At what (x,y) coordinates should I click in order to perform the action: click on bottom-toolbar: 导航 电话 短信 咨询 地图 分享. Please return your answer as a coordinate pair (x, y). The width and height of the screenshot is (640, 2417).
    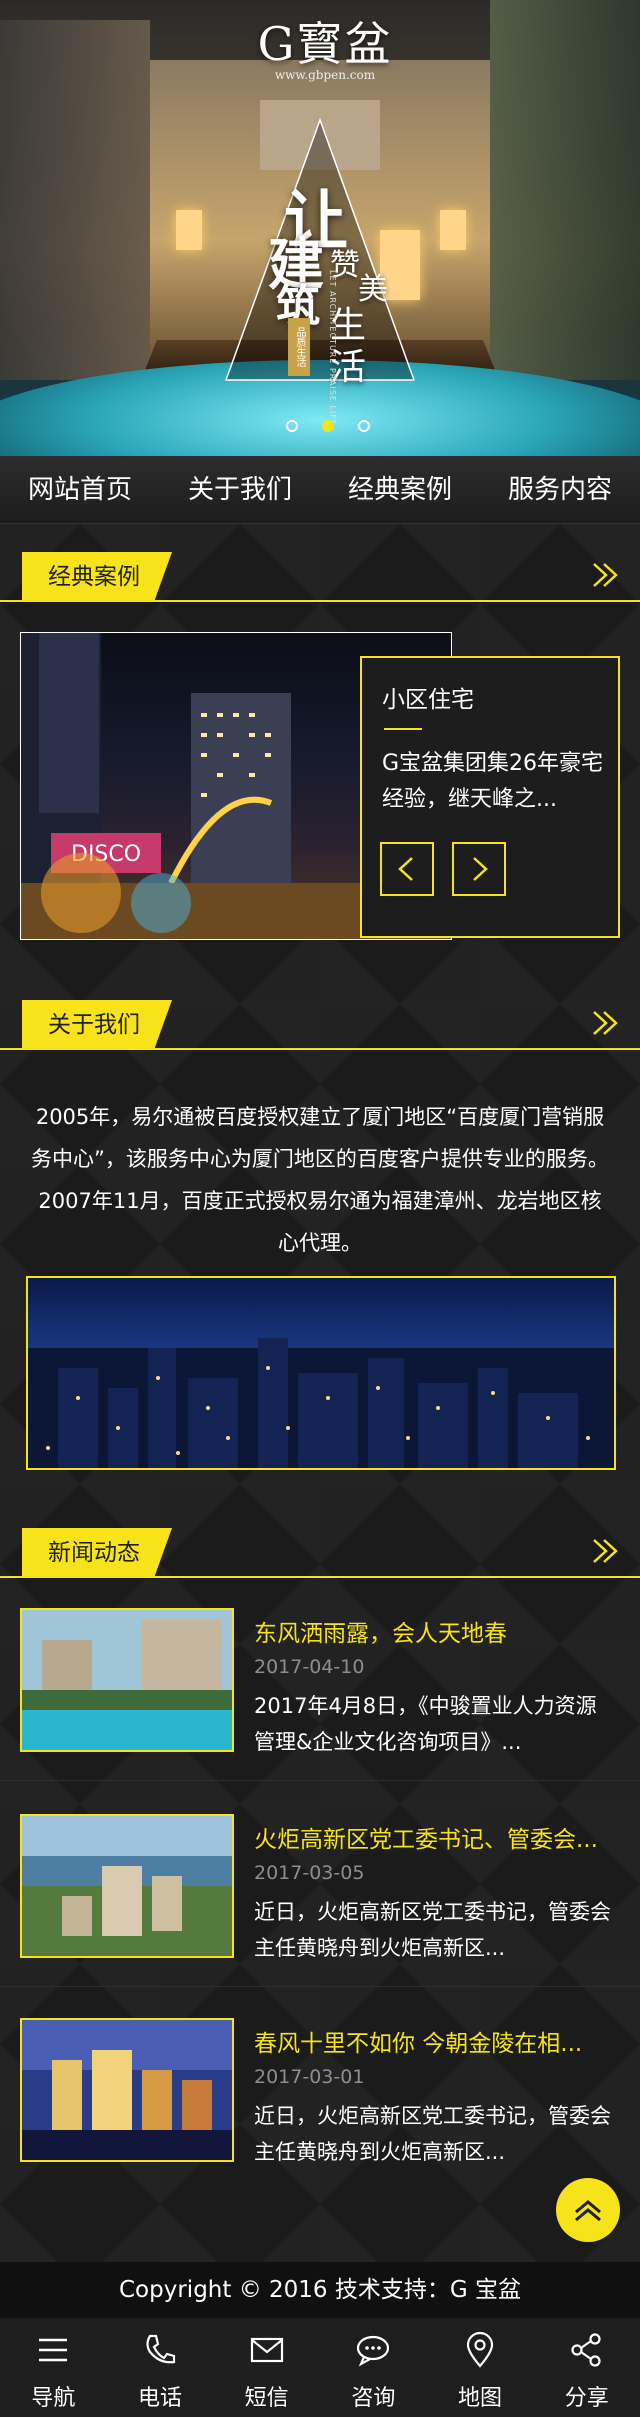
    Looking at the image, I should click on (320, 2367).